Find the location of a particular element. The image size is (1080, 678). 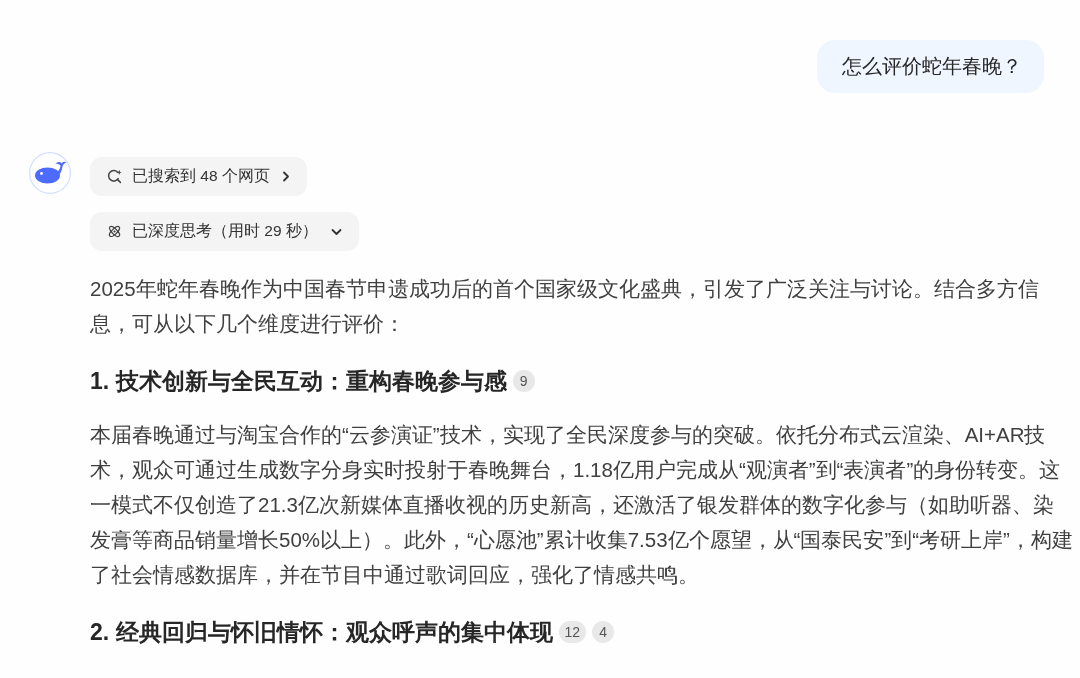

section-heading: 2. 经典回归与怀旧情怀：观众呼声的集中体现 is located at coordinates (321, 632).